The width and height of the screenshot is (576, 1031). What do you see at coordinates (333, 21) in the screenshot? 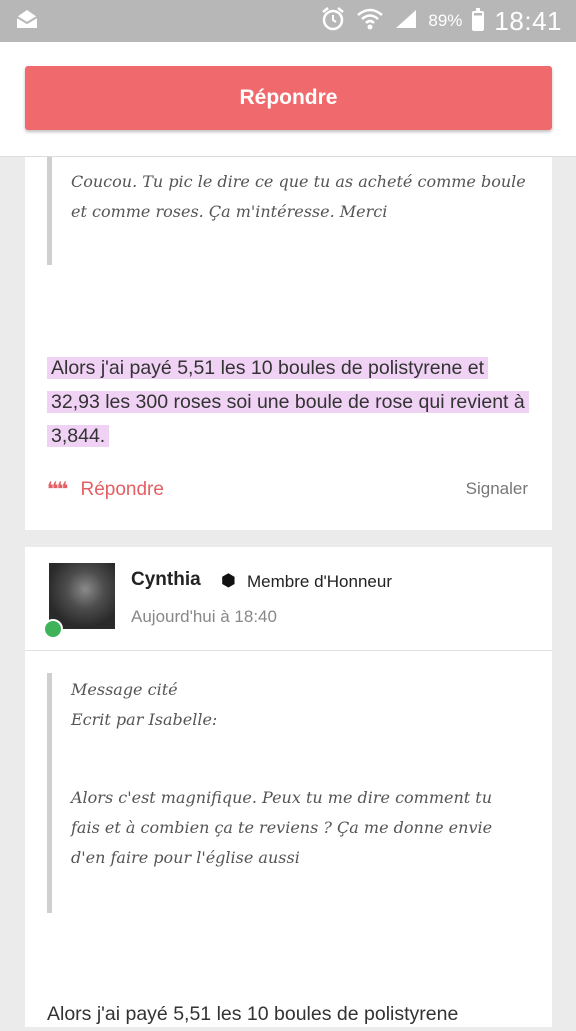
I see `alarm-icon` at bounding box center [333, 21].